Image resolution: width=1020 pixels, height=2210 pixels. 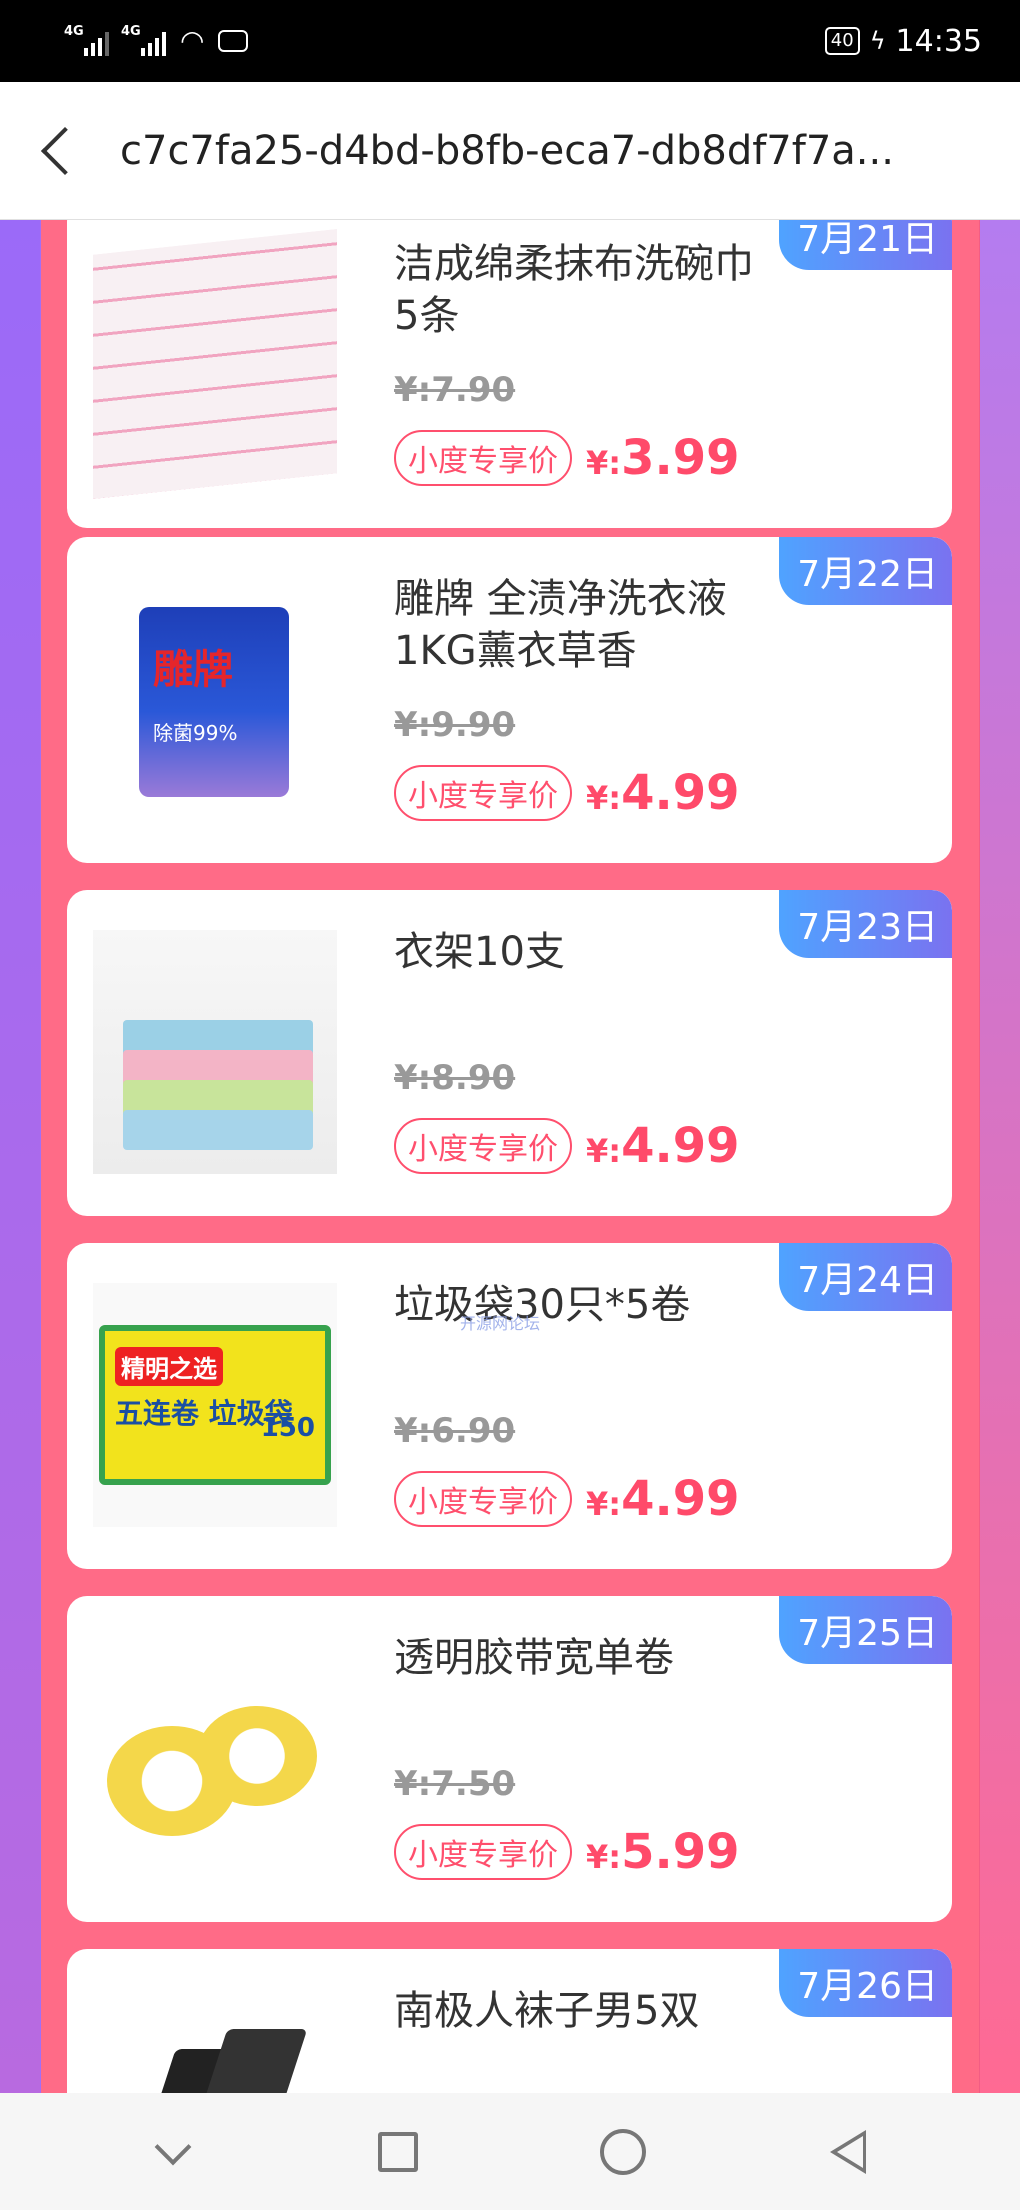 What do you see at coordinates (455, 390) in the screenshot?
I see `original-price: ¥:7.90` at bounding box center [455, 390].